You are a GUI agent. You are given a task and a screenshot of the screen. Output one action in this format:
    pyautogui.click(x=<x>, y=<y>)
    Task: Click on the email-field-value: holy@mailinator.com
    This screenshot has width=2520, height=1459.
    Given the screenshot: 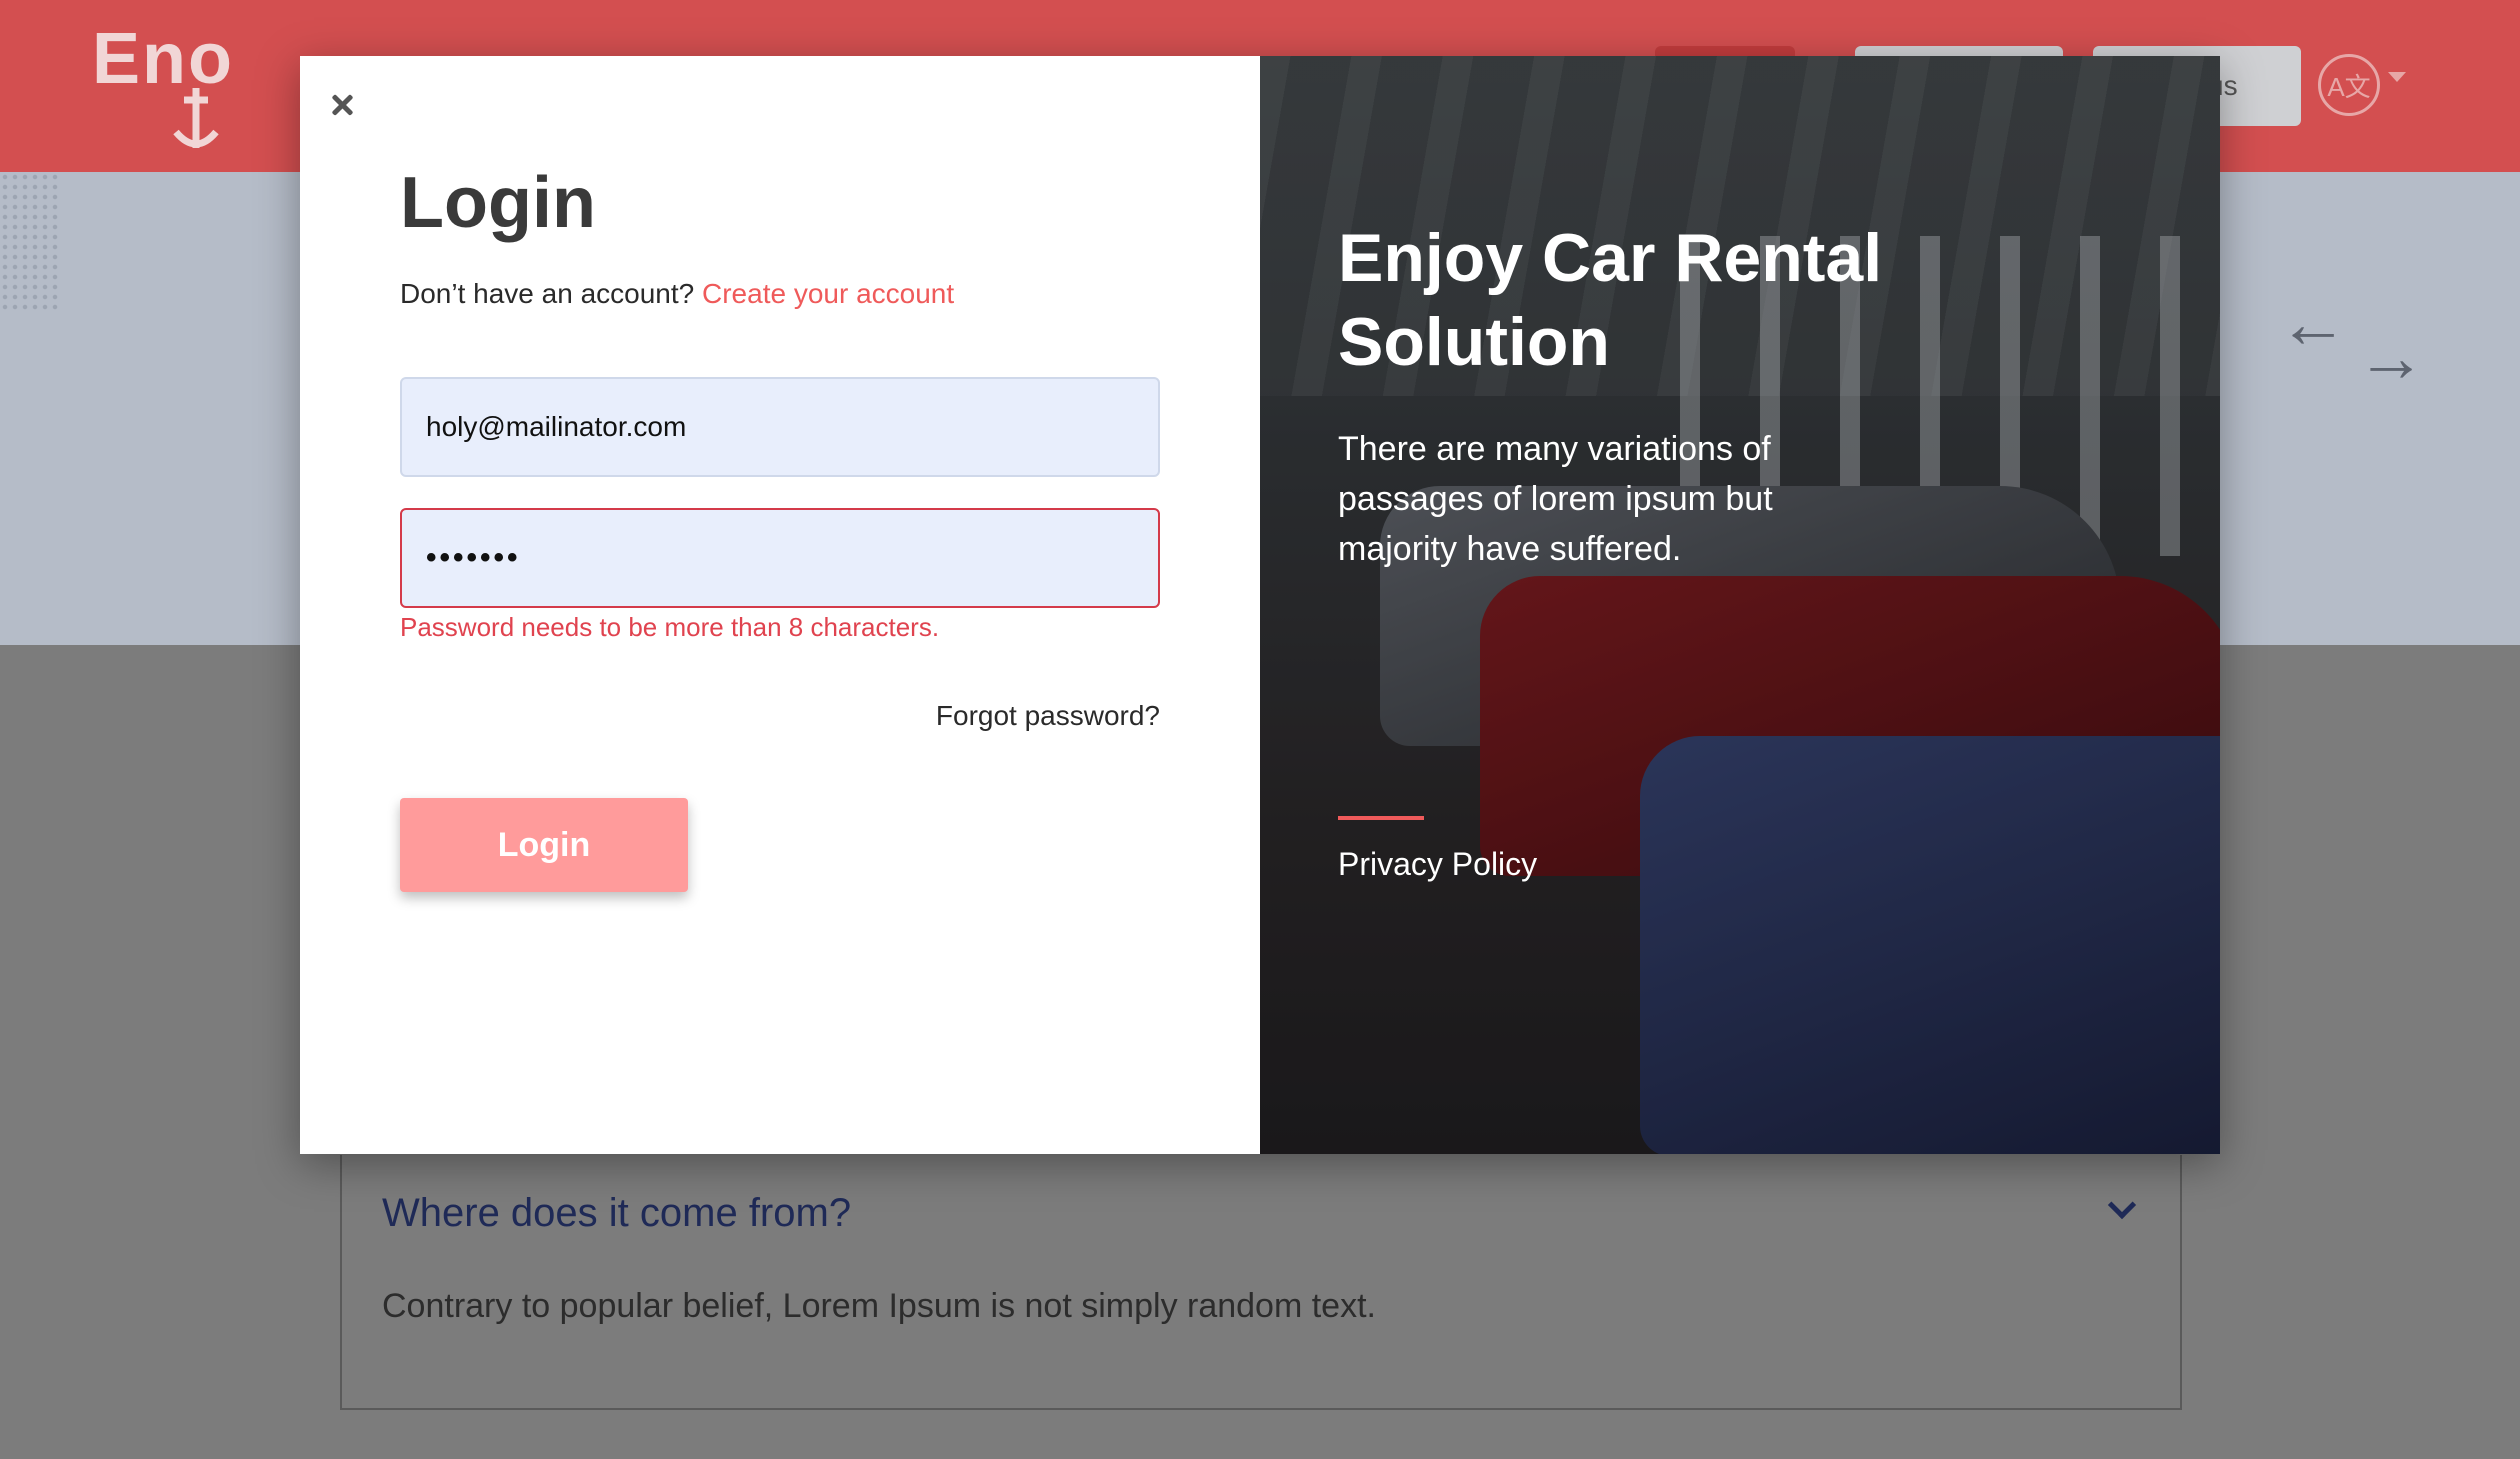 What is the action you would take?
    pyautogui.click(x=556, y=426)
    